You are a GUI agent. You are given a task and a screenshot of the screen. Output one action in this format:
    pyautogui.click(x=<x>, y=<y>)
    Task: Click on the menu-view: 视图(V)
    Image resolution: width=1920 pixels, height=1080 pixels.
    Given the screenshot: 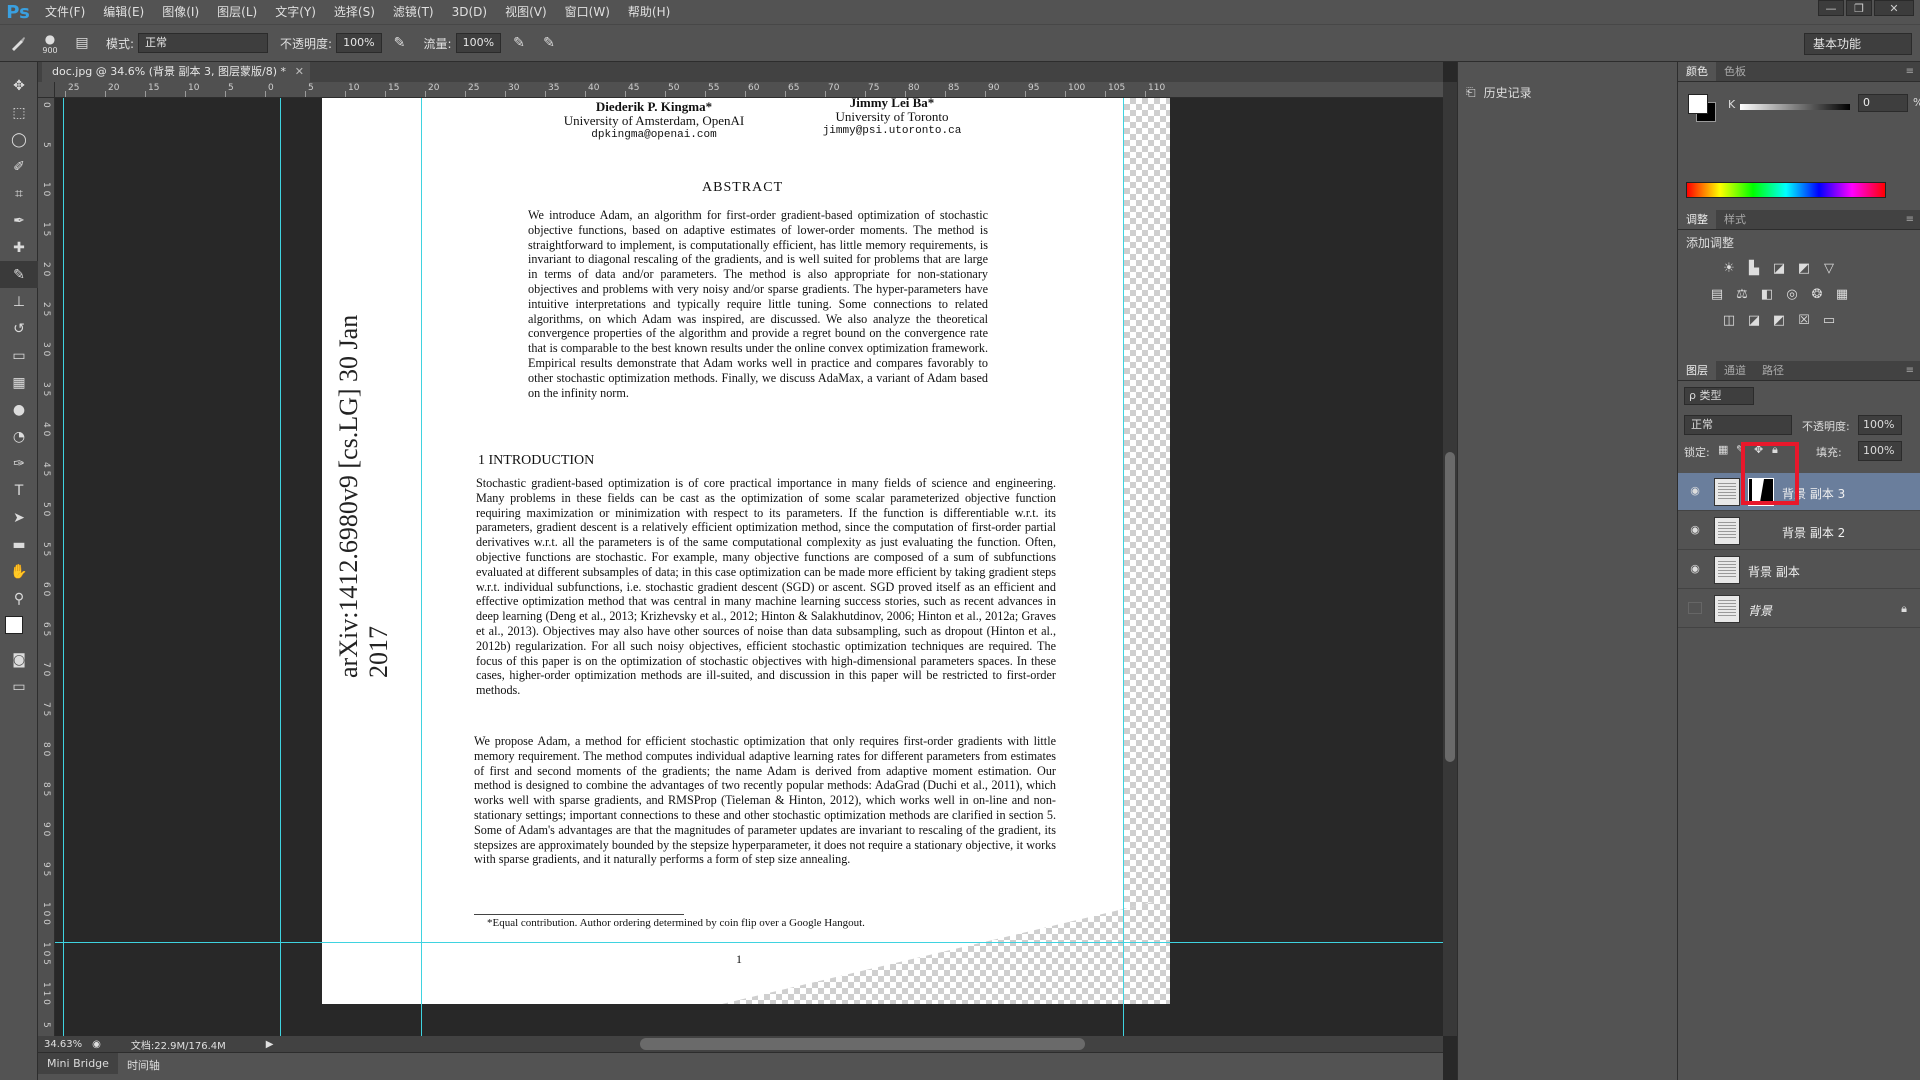 What is the action you would take?
    pyautogui.click(x=526, y=12)
    